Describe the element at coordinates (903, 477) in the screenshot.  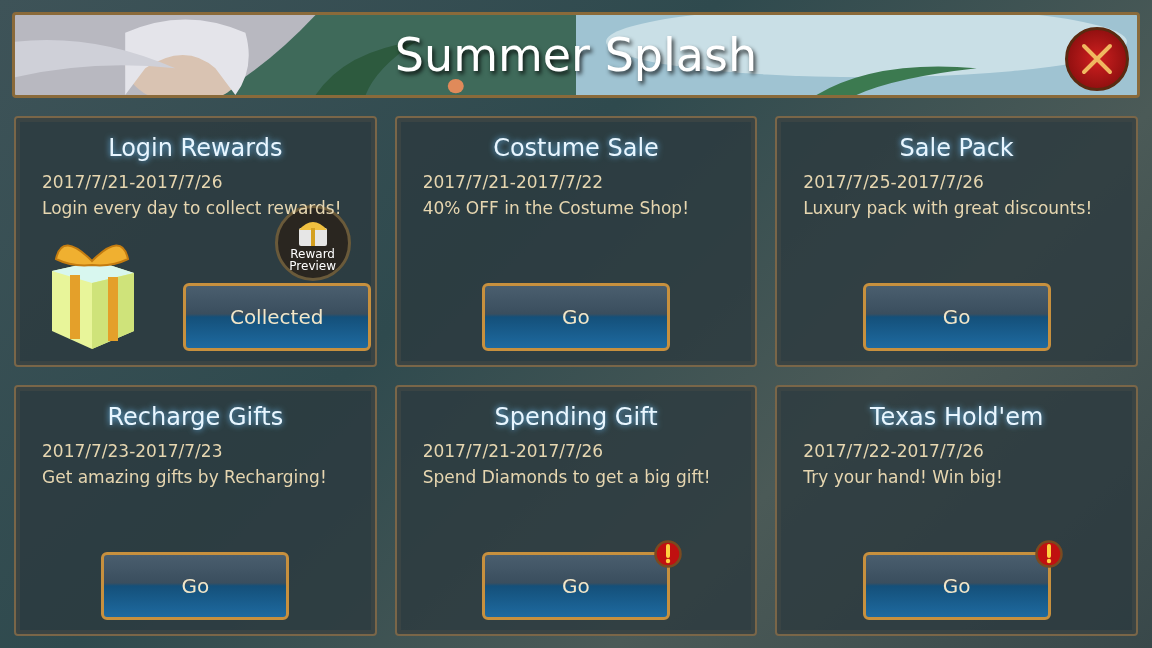
I see `event-description: Try your hand! Win big!` at that location.